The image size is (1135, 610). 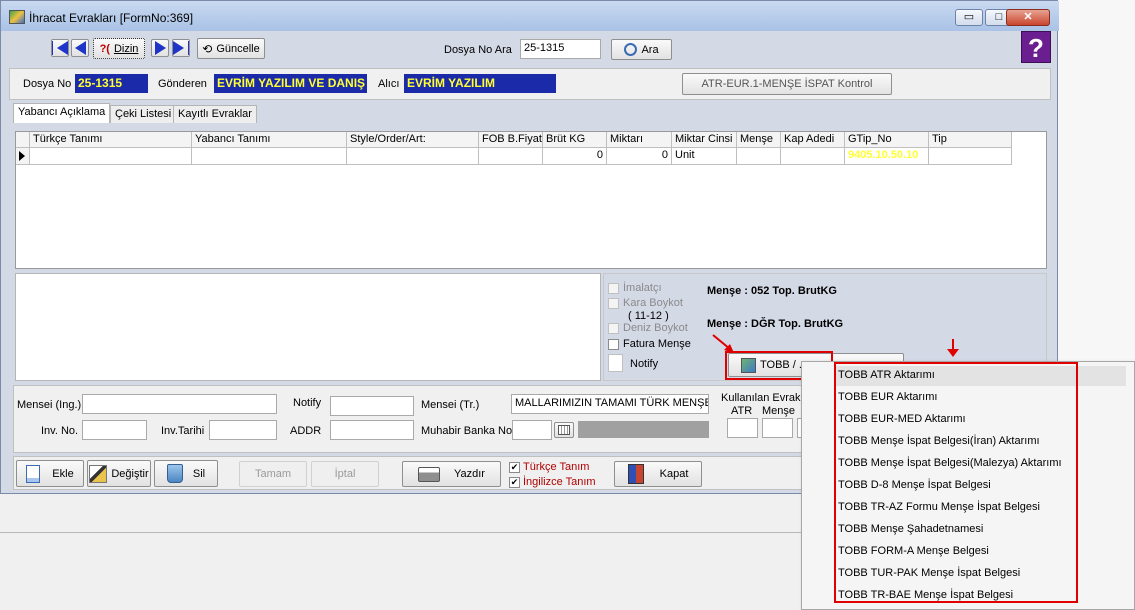 What do you see at coordinates (761, 398) in the screenshot?
I see `kullanilan-evrak-label: Kullanılan Evrak` at bounding box center [761, 398].